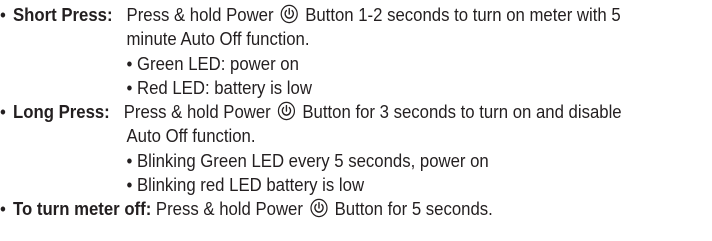  I want to click on short-press-item-green: • Green LED: power on, so click(331, 64).